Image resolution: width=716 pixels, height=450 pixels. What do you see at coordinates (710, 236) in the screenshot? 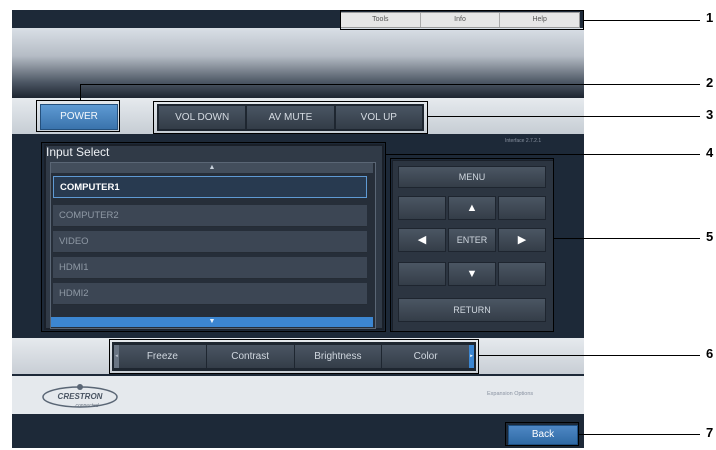
I see `callout-number-5: 5` at bounding box center [710, 236].